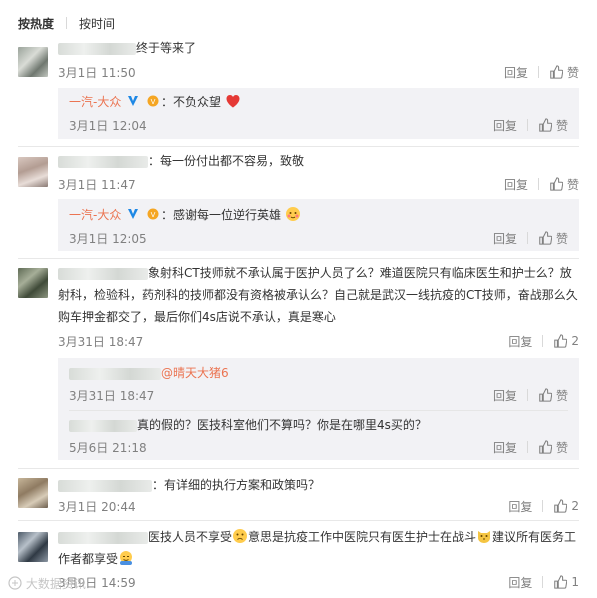  Describe the element at coordinates (36, 23) in the screenshot. I see `tab-by-hot: 按热度` at that location.